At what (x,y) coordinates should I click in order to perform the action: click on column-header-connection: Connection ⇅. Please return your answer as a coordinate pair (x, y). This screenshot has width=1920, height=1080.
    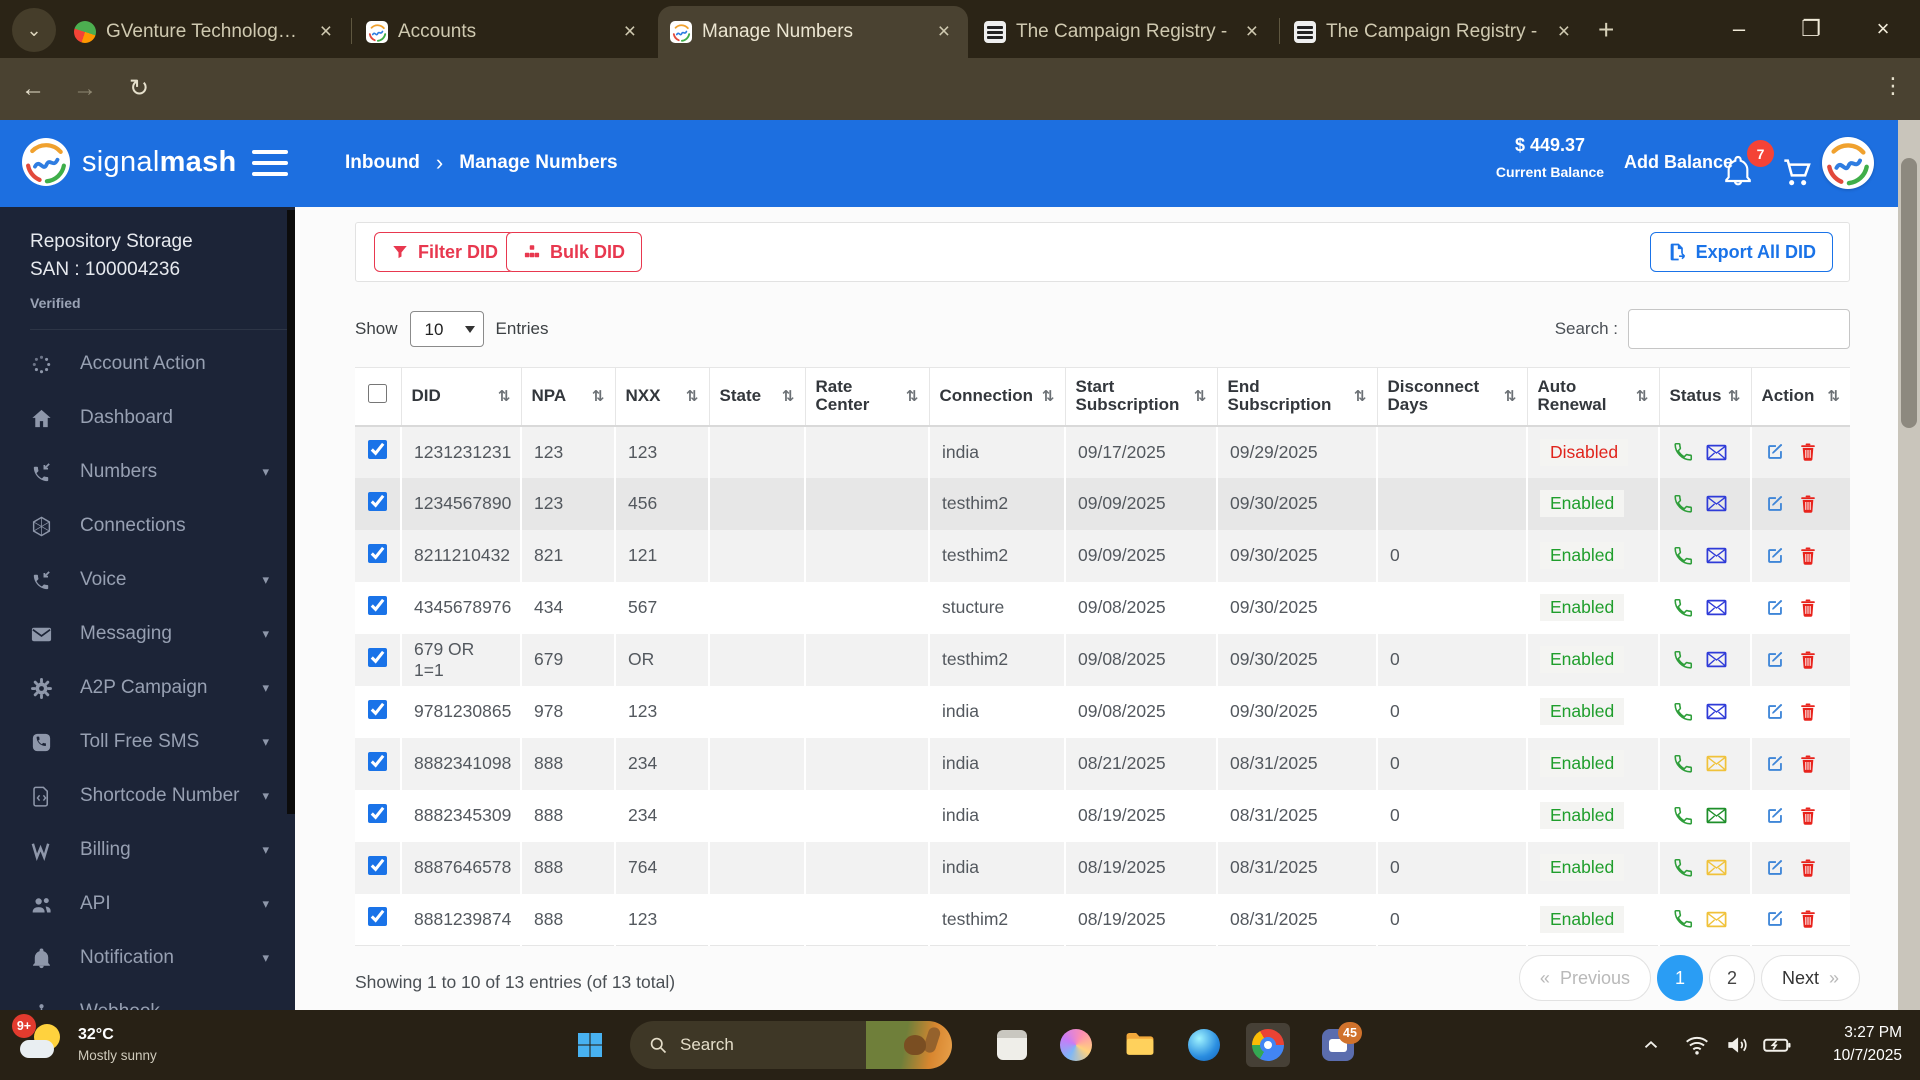
    Looking at the image, I should click on (997, 397).